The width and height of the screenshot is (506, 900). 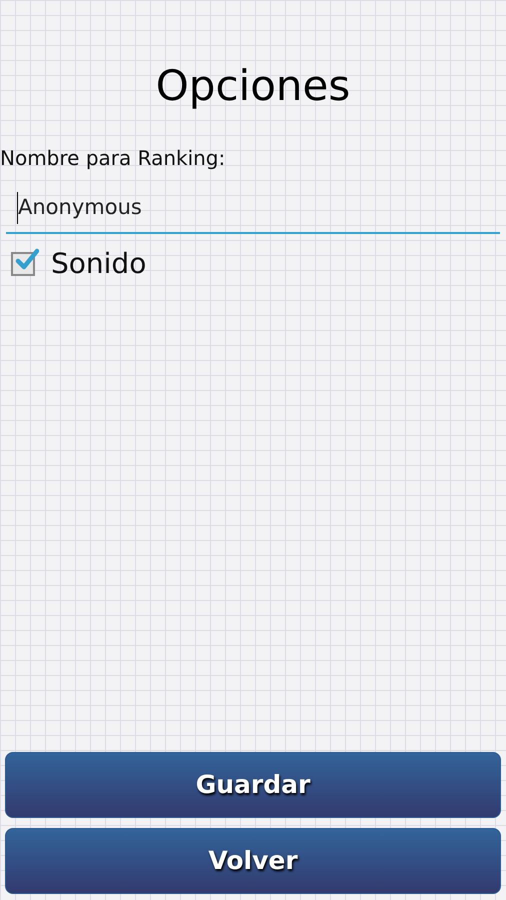 What do you see at coordinates (253, 209) in the screenshot?
I see `name-input-field: Anonymous` at bounding box center [253, 209].